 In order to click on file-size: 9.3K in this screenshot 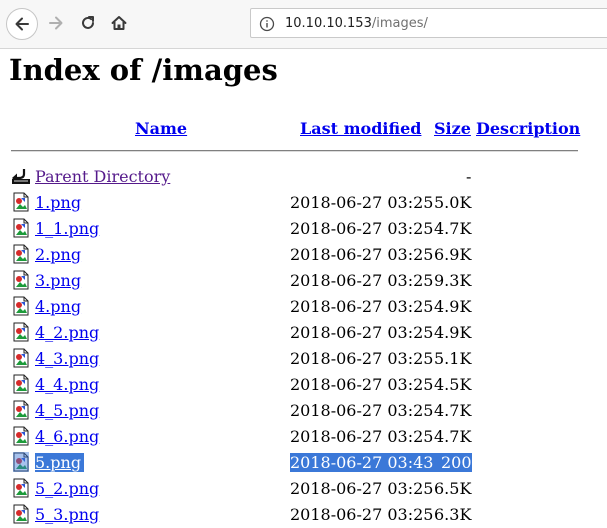, I will do `click(453, 280)`.